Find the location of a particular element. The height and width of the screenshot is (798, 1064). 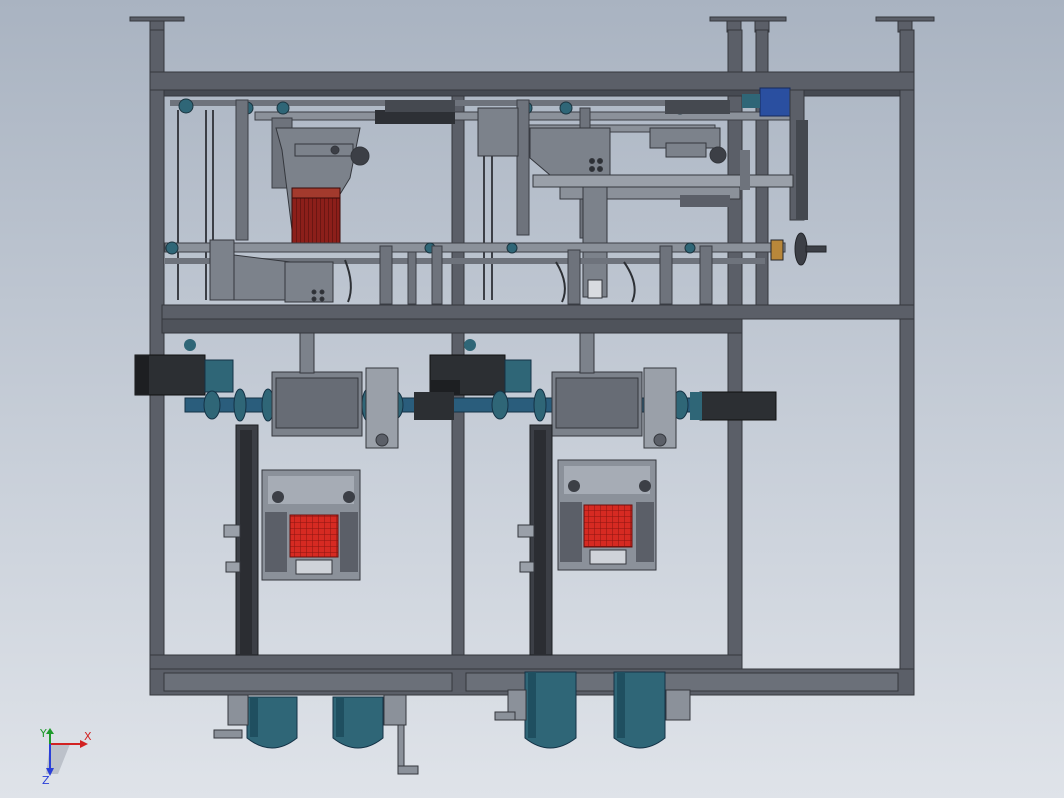

column-right-inner is located at coordinates (735, 347).